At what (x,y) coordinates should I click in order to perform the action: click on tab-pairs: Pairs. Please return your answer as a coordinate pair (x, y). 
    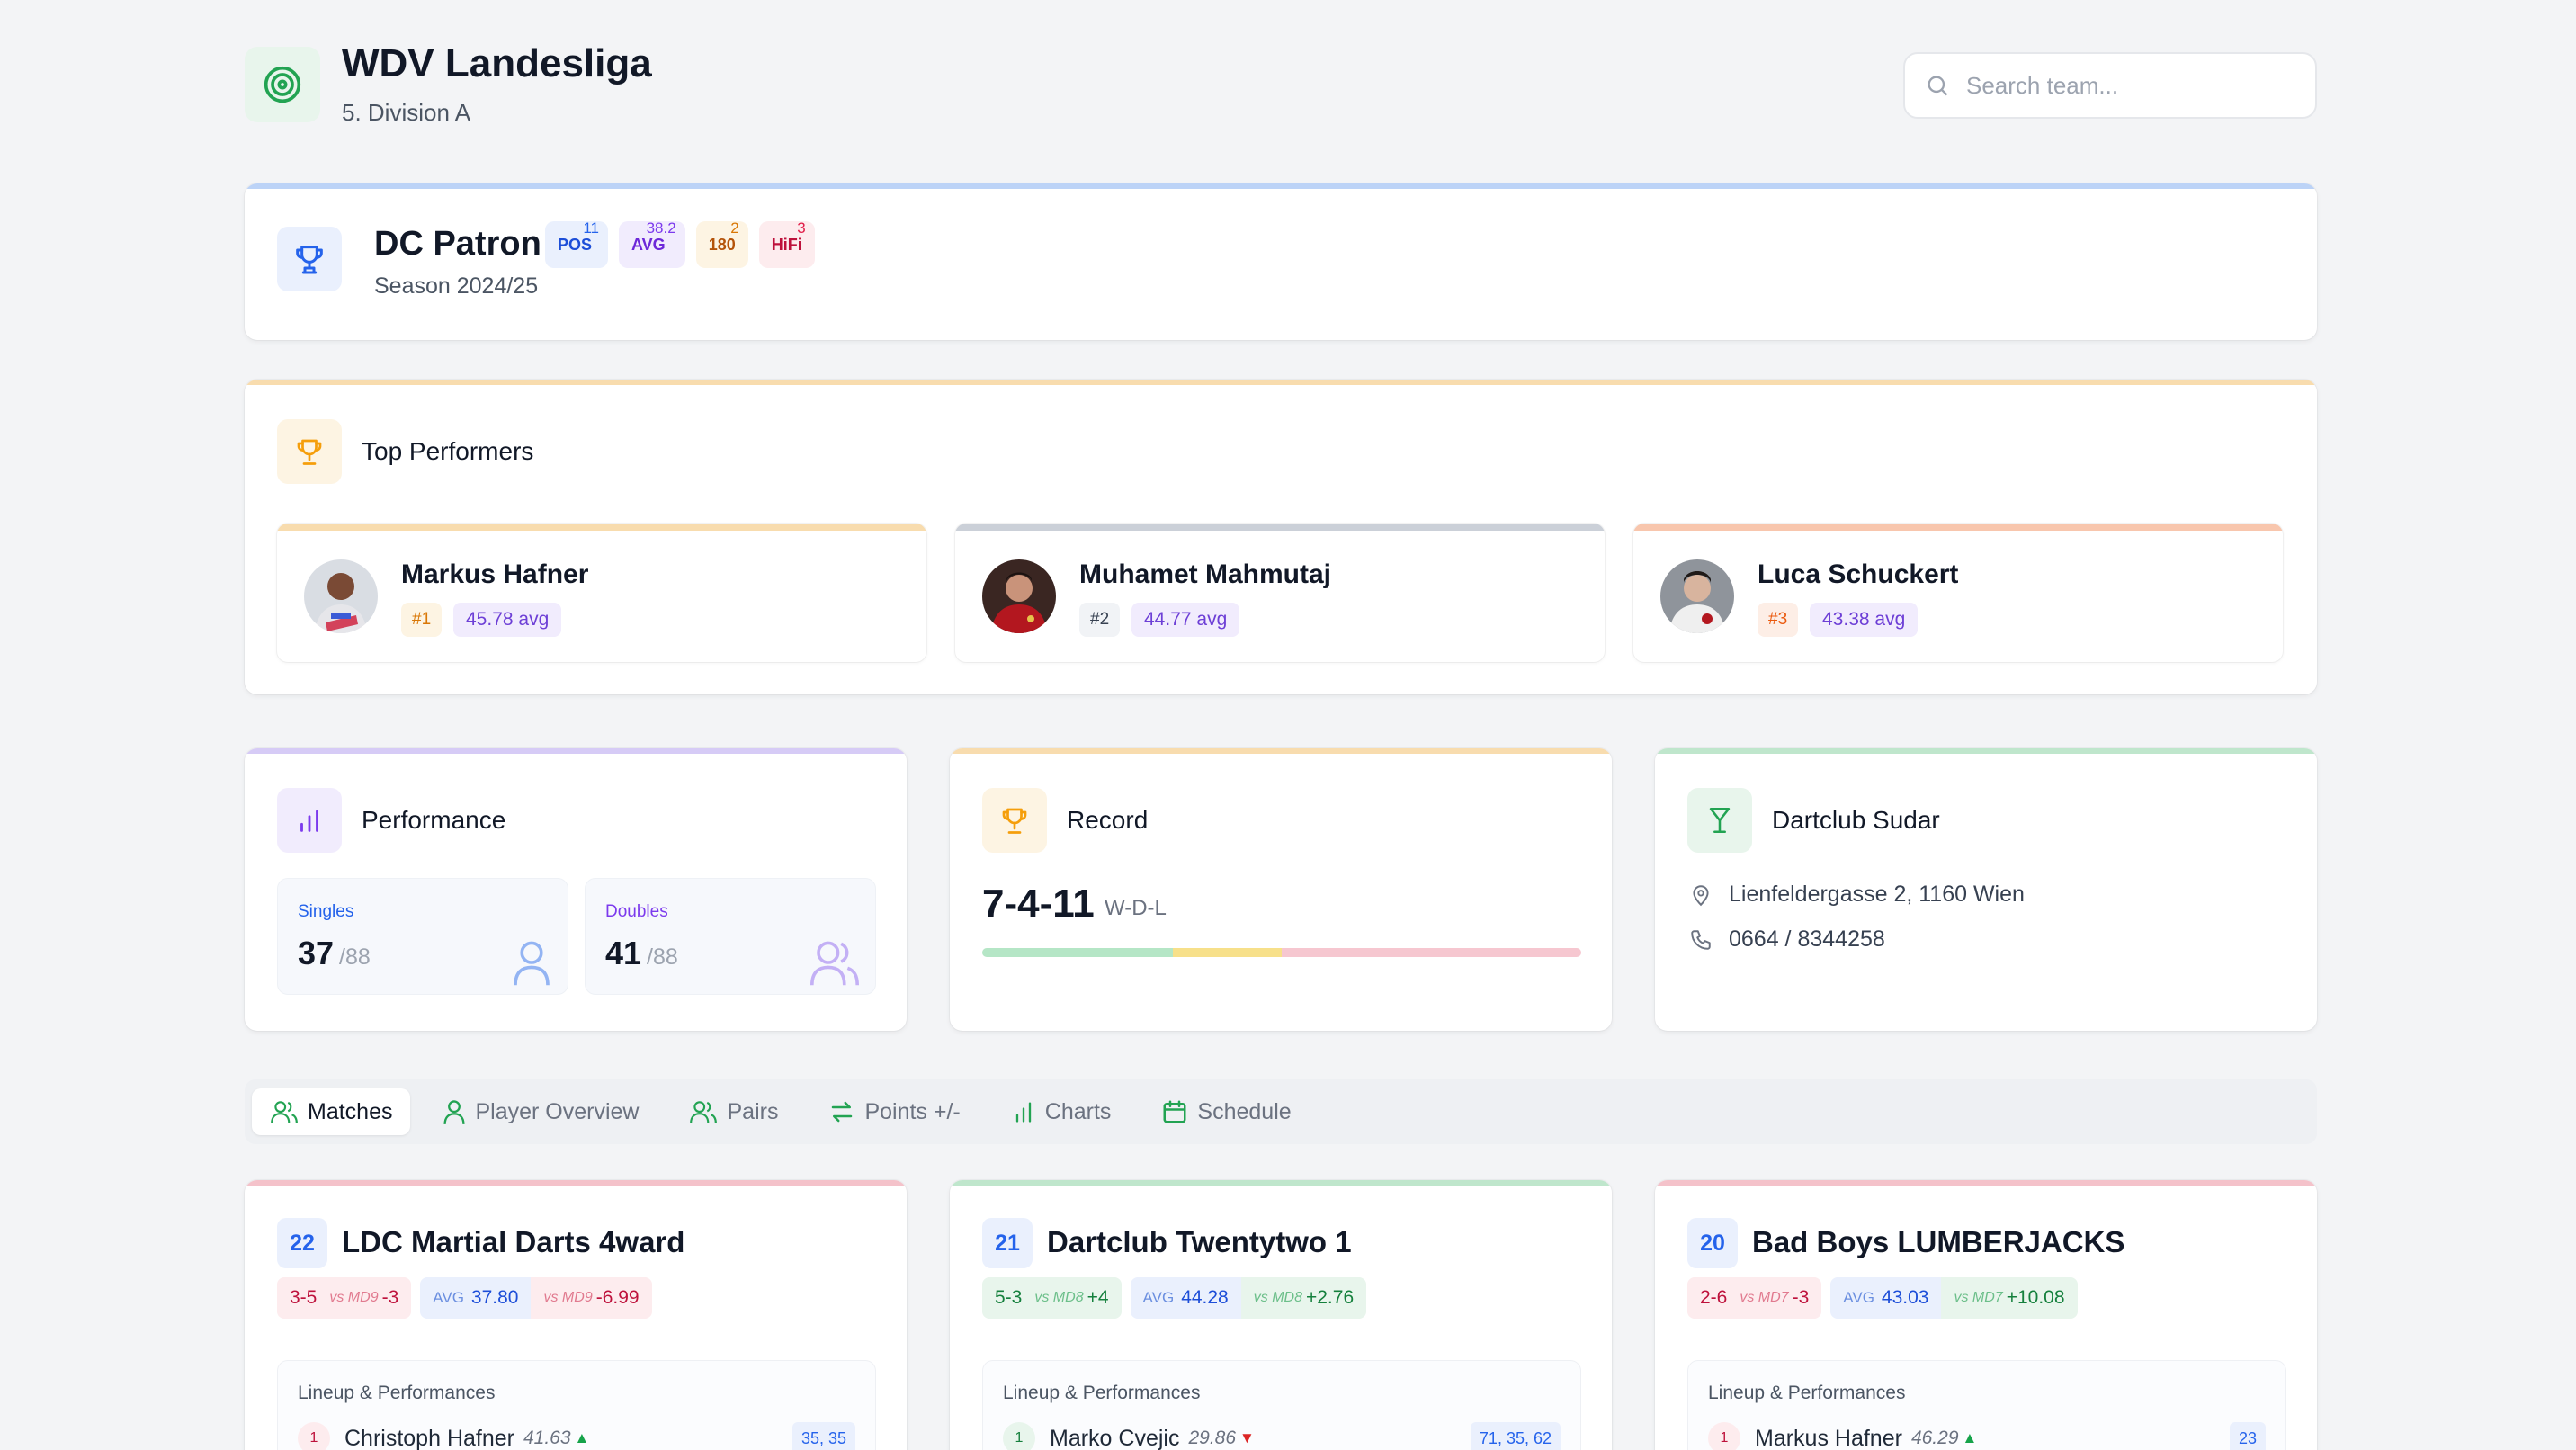
    Looking at the image, I should click on (733, 1111).